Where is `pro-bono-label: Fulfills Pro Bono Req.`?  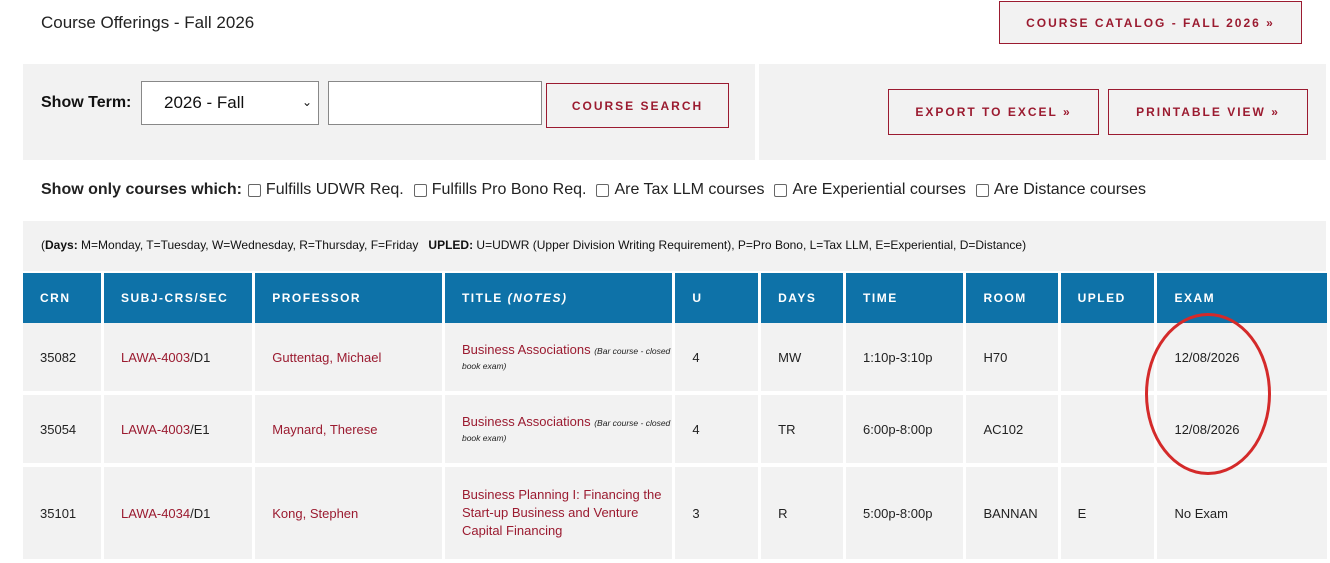
pro-bono-label: Fulfills Pro Bono Req. is located at coordinates (509, 189).